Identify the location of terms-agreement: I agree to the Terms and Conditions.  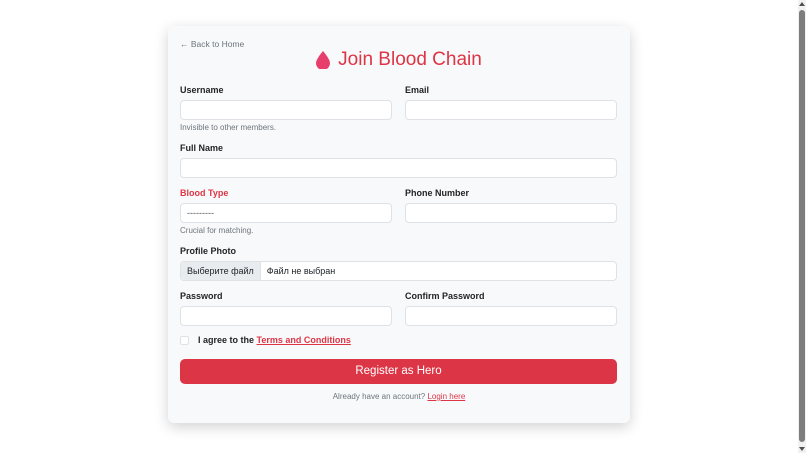
(274, 340).